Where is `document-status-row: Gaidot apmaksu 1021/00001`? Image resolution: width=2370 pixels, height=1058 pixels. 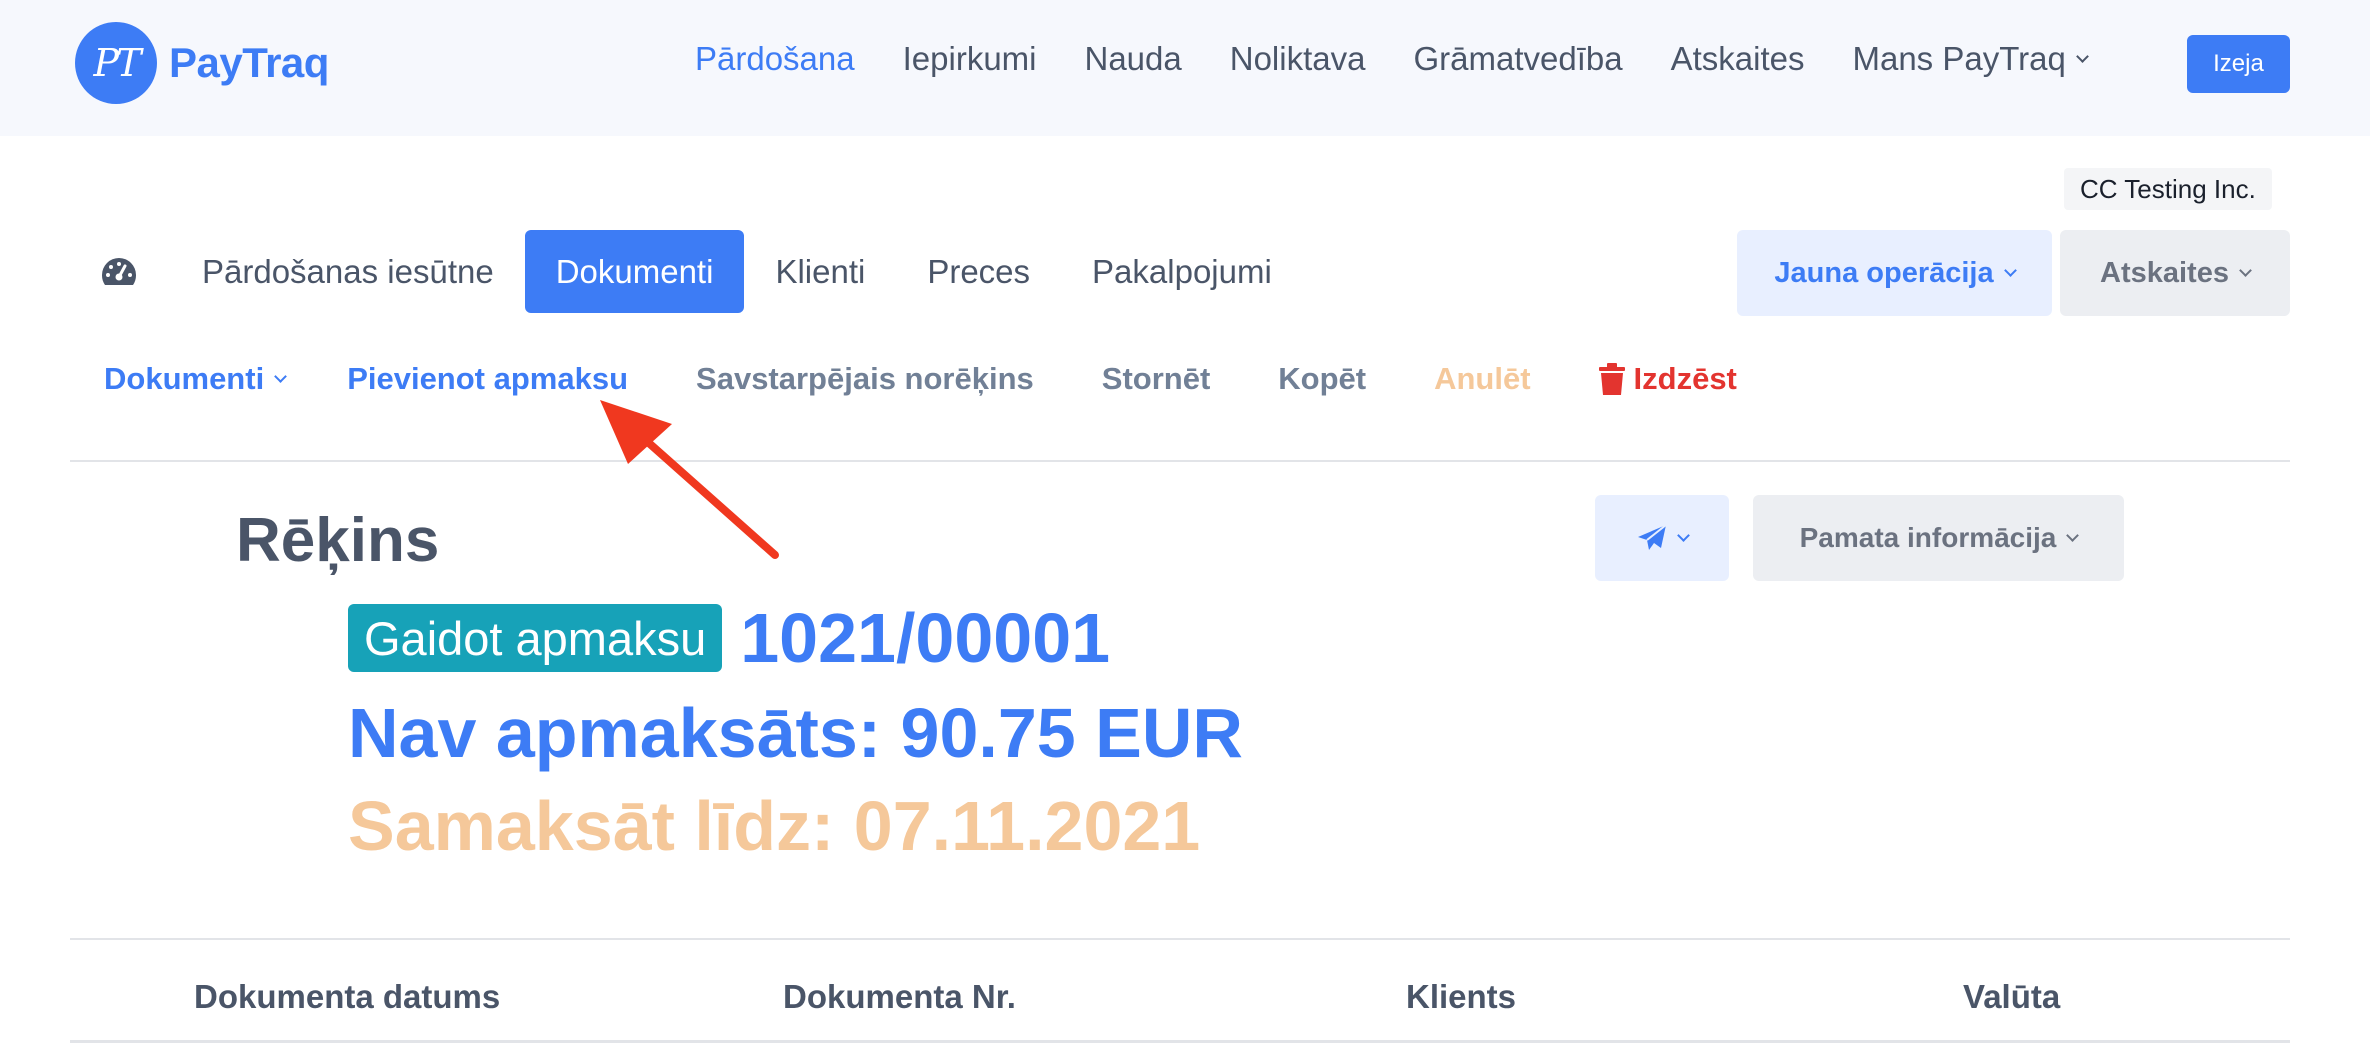
document-status-row: Gaidot apmaksu 1021/00001 is located at coordinates (729, 638).